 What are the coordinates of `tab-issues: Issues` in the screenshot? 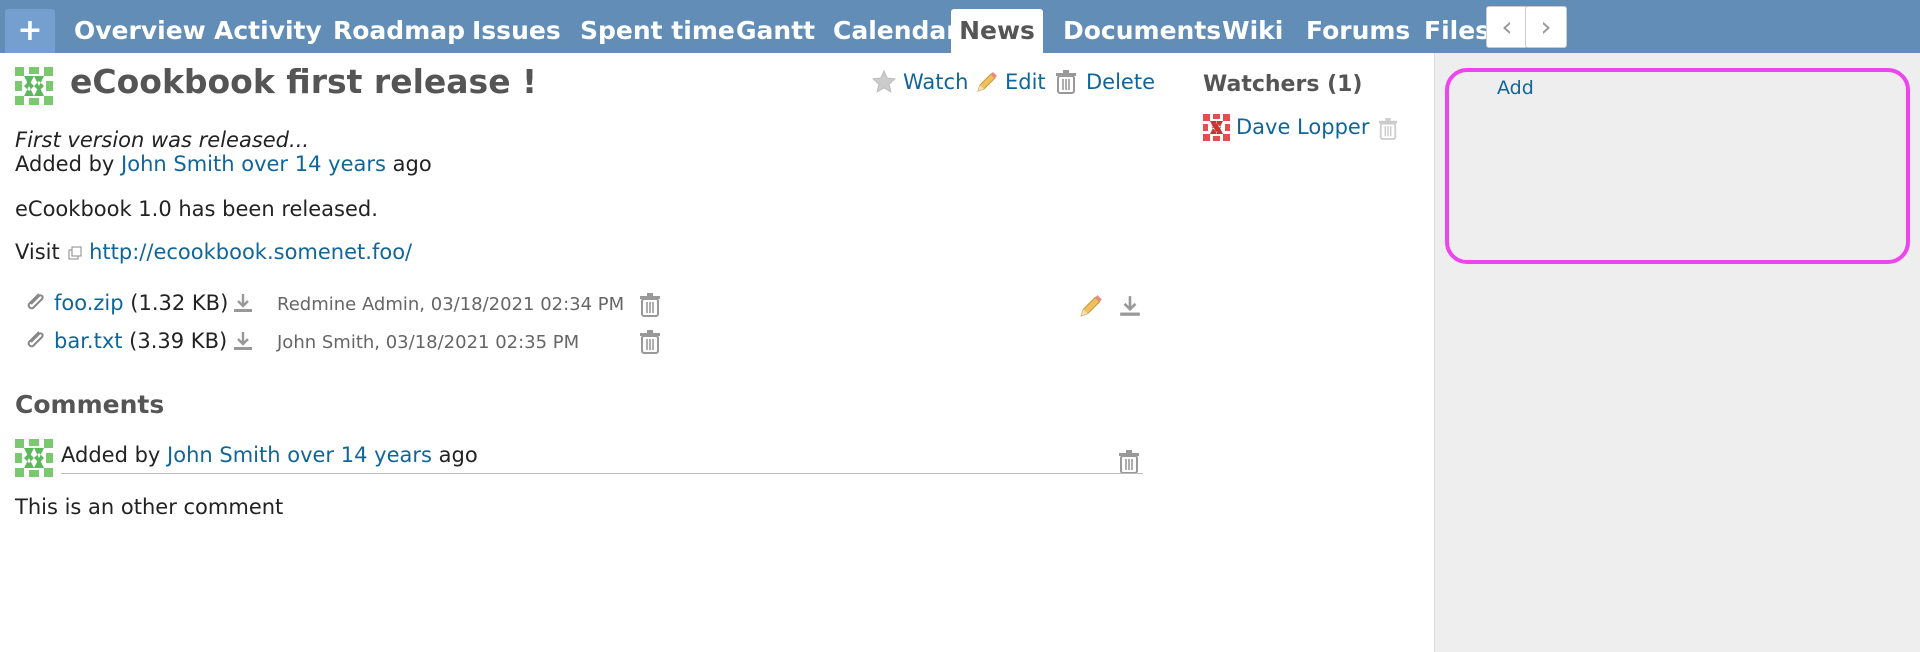 It's located at (516, 31).